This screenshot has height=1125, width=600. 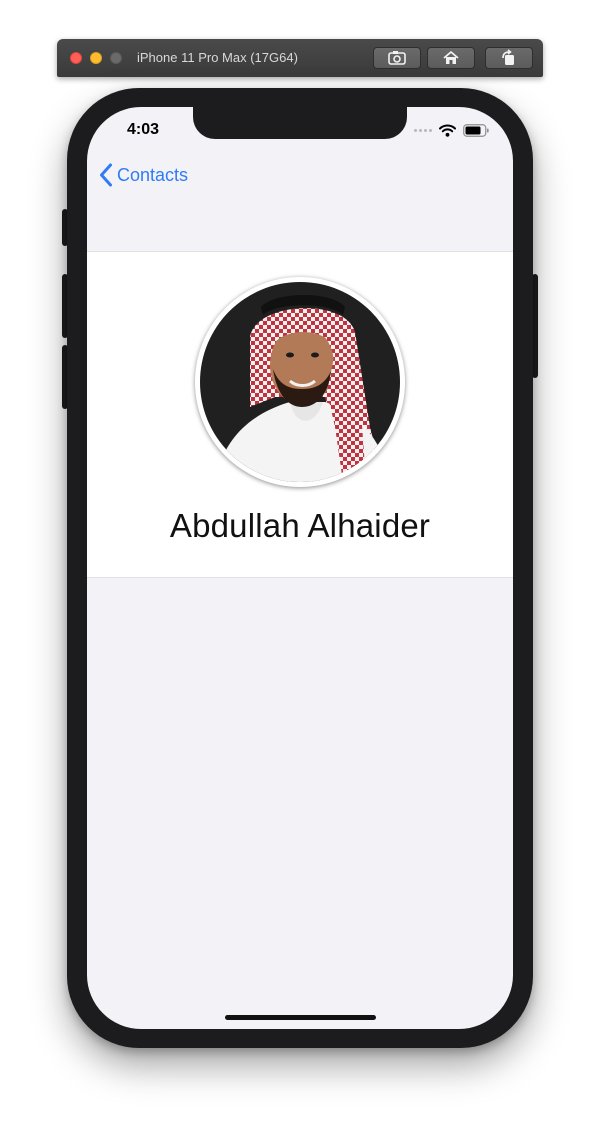 What do you see at coordinates (153, 174) in the screenshot?
I see `back-button-label: Contacts` at bounding box center [153, 174].